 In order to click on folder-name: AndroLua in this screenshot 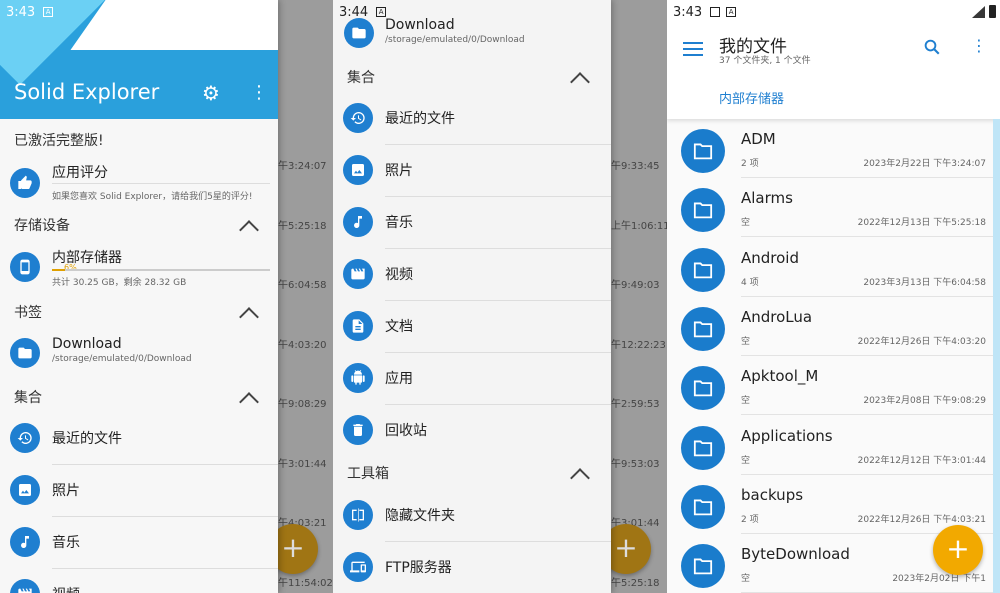, I will do `click(777, 316)`.